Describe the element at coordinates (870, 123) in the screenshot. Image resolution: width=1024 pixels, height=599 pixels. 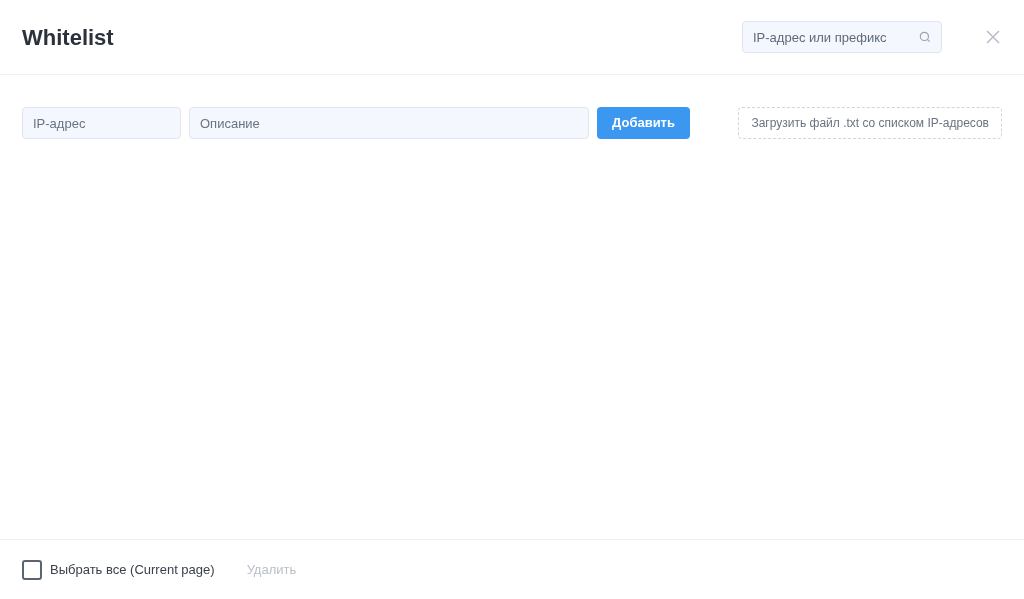
I see `upload-file-button: Загрузить файл .txt со списком IP-адресов` at that location.